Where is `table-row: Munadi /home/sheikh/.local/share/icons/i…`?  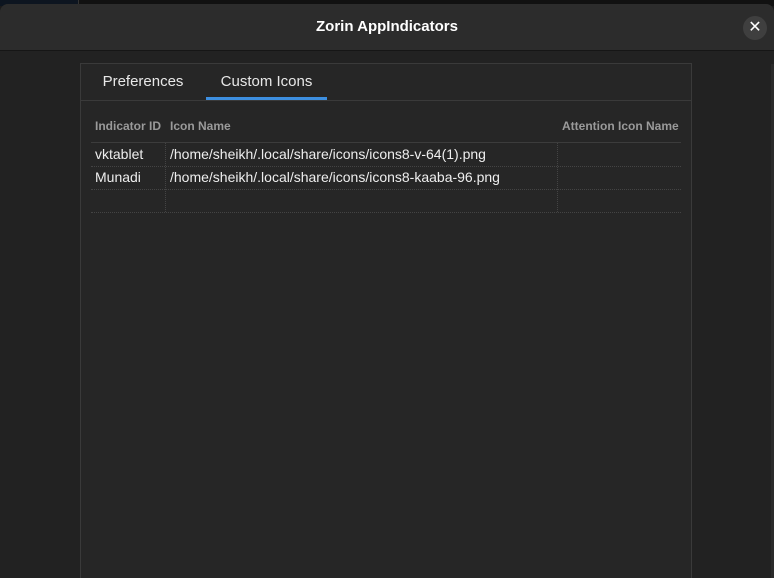 table-row: Munadi /home/sheikh/.local/share/icons/i… is located at coordinates (386, 177).